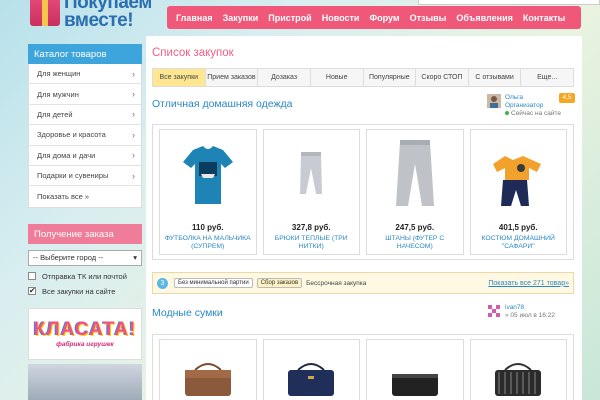  Describe the element at coordinates (567, 98) in the screenshot. I see `rating-badge: 4,5` at that location.